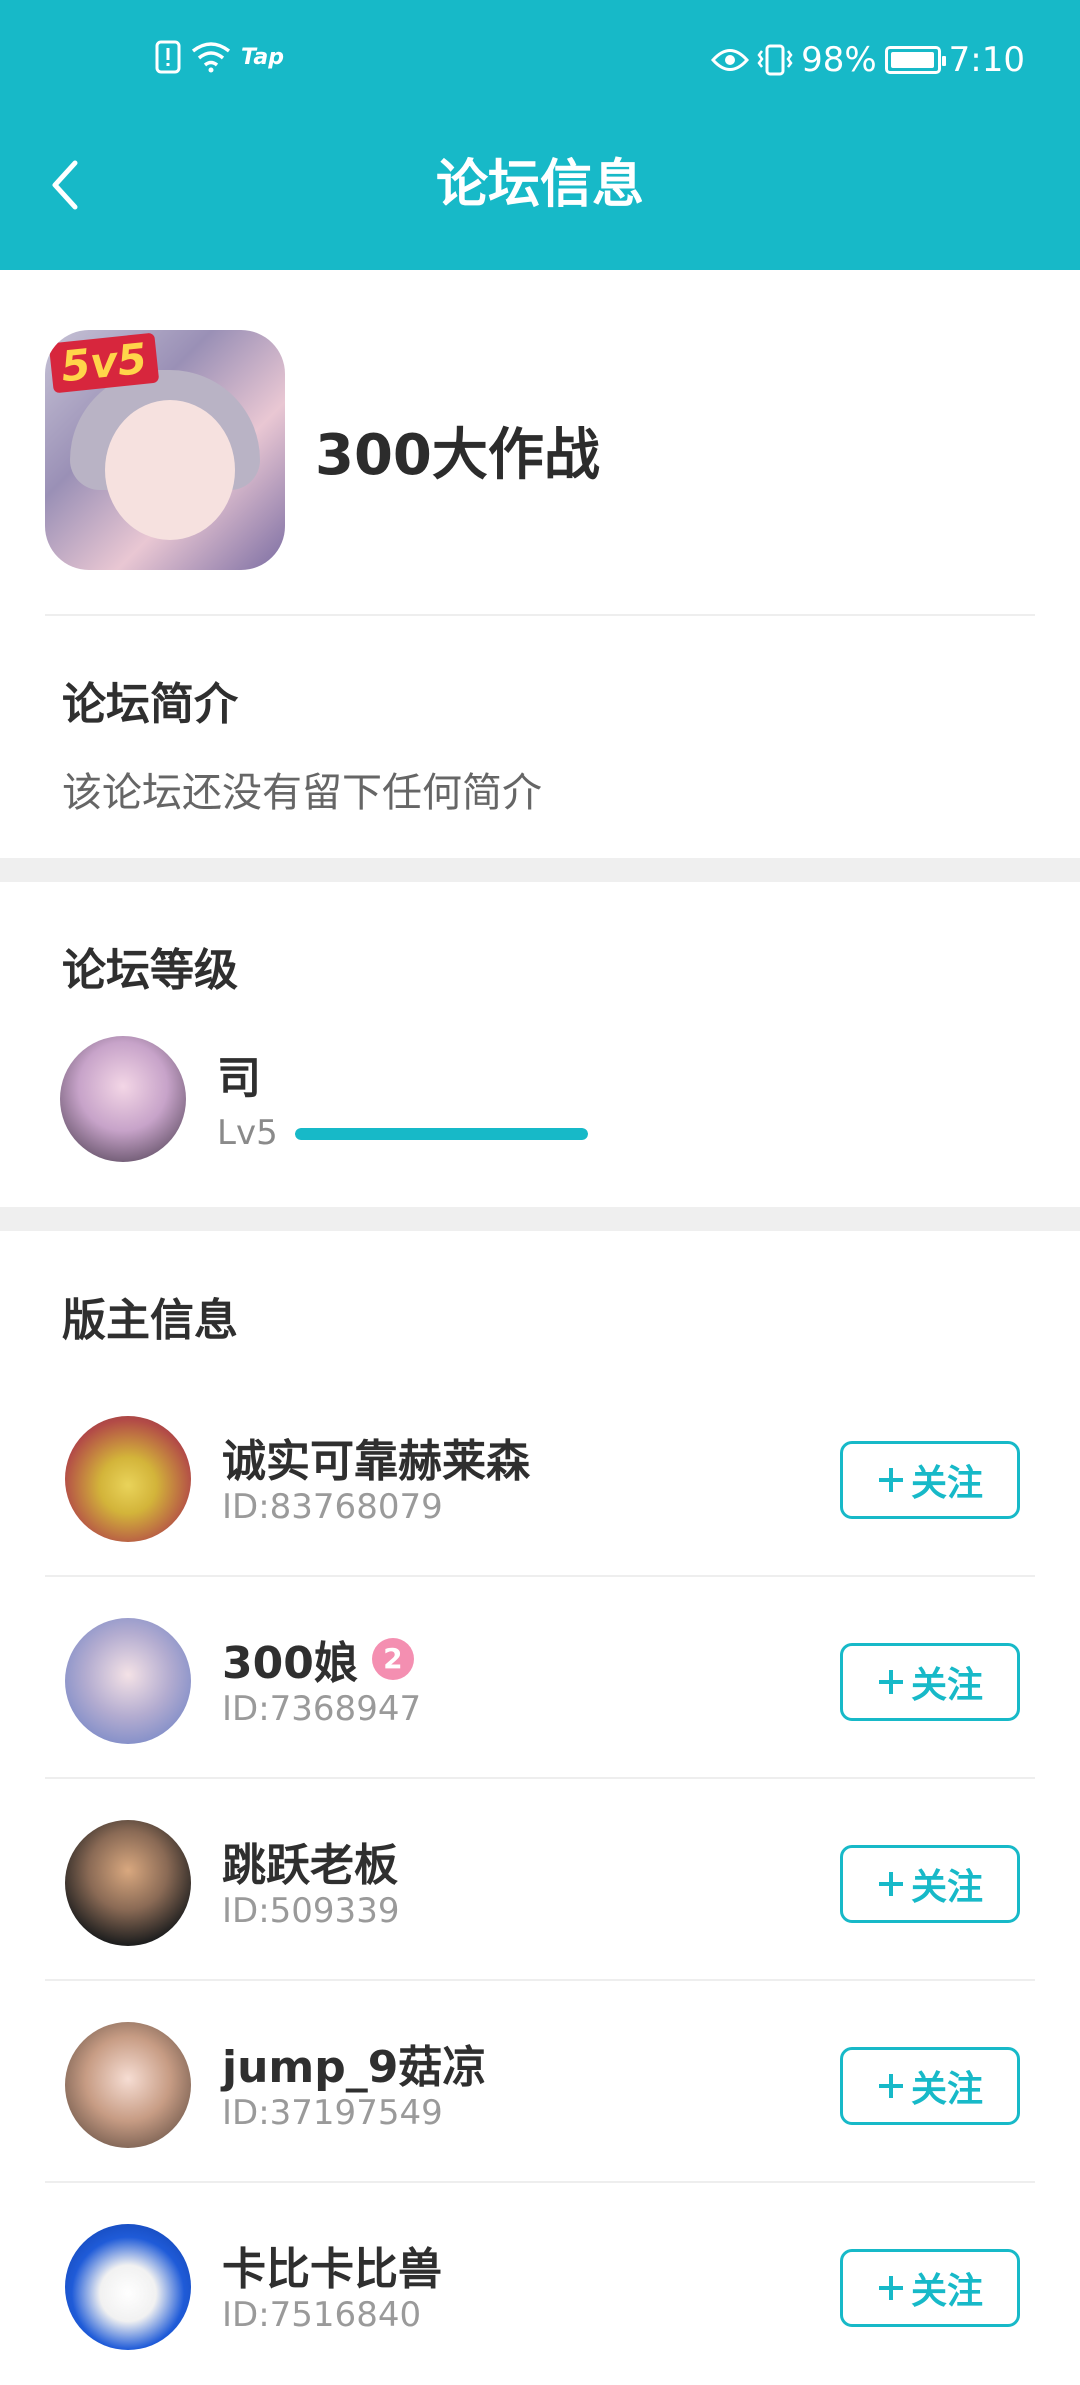 This screenshot has height=2385, width=1080. I want to click on level-name: 司, so click(239, 1078).